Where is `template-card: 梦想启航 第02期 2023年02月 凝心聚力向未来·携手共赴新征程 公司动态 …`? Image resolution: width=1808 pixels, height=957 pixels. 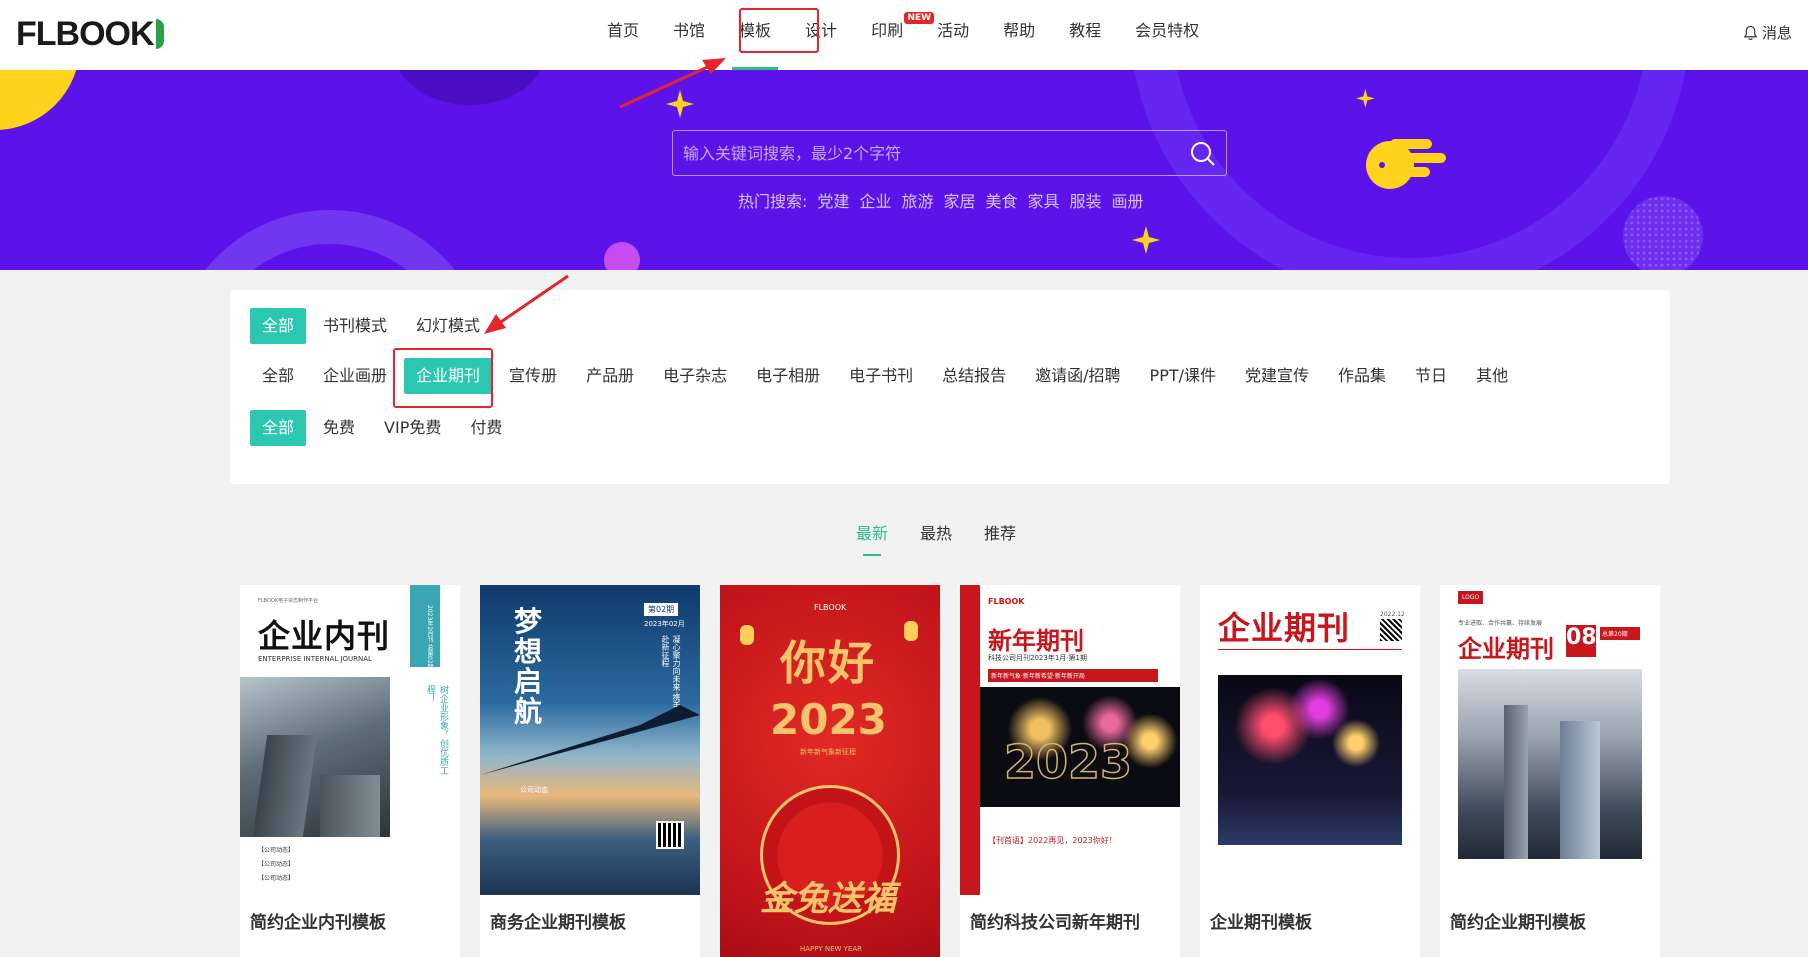 template-card: 梦想启航 第02期 2023年02月 凝心聚力向未来·携手共赴新征程 公司动态 … is located at coordinates (590, 771).